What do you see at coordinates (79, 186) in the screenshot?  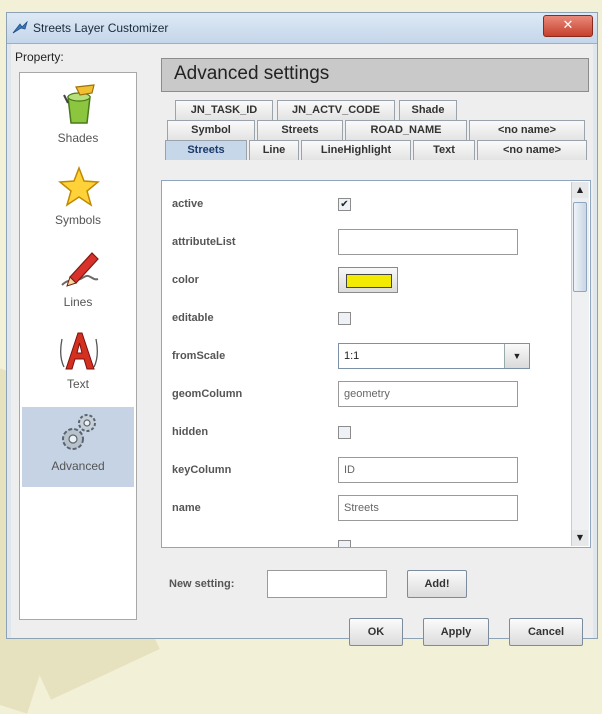 I see `star-icon` at bounding box center [79, 186].